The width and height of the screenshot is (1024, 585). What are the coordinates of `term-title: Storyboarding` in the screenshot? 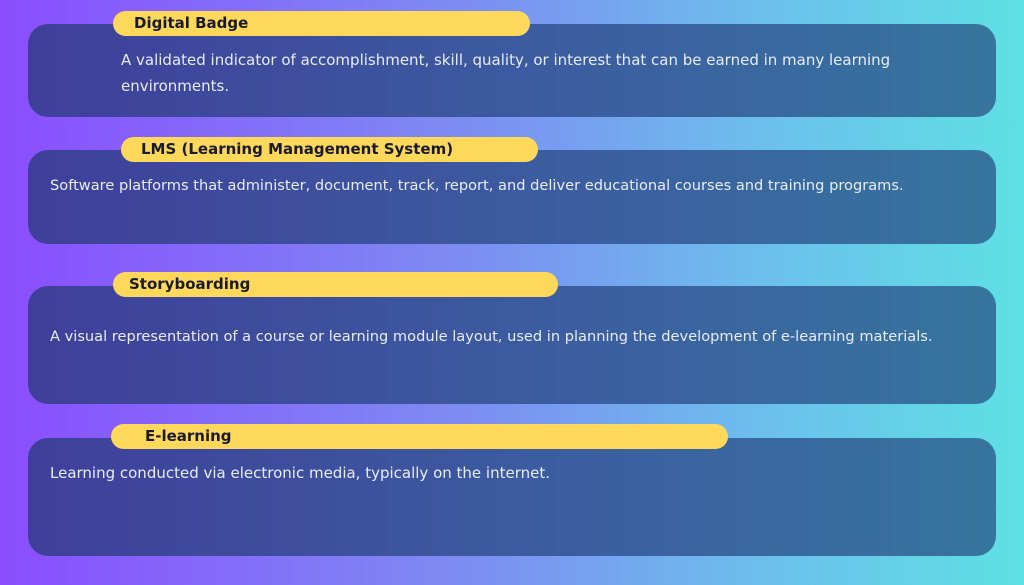 It's located at (335, 284).